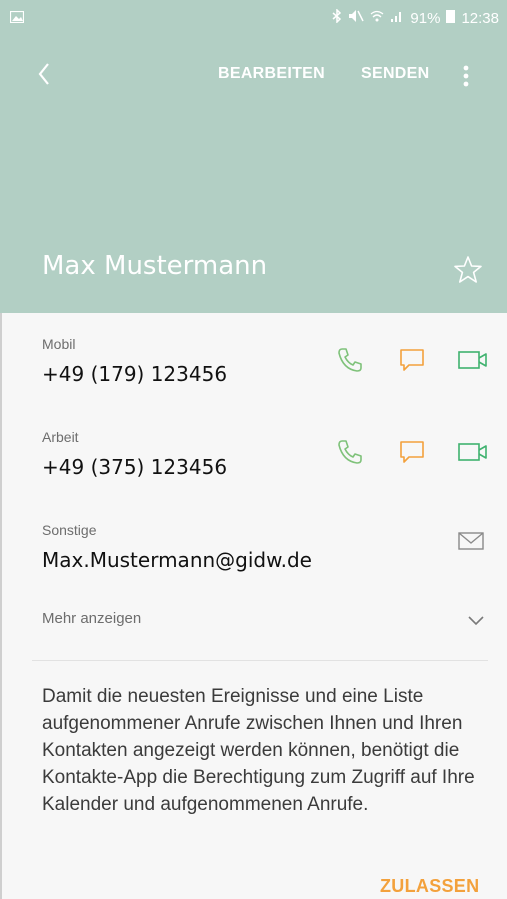 The height and width of the screenshot is (899, 507). Describe the element at coordinates (377, 18) in the screenshot. I see `wifi-icon` at that location.